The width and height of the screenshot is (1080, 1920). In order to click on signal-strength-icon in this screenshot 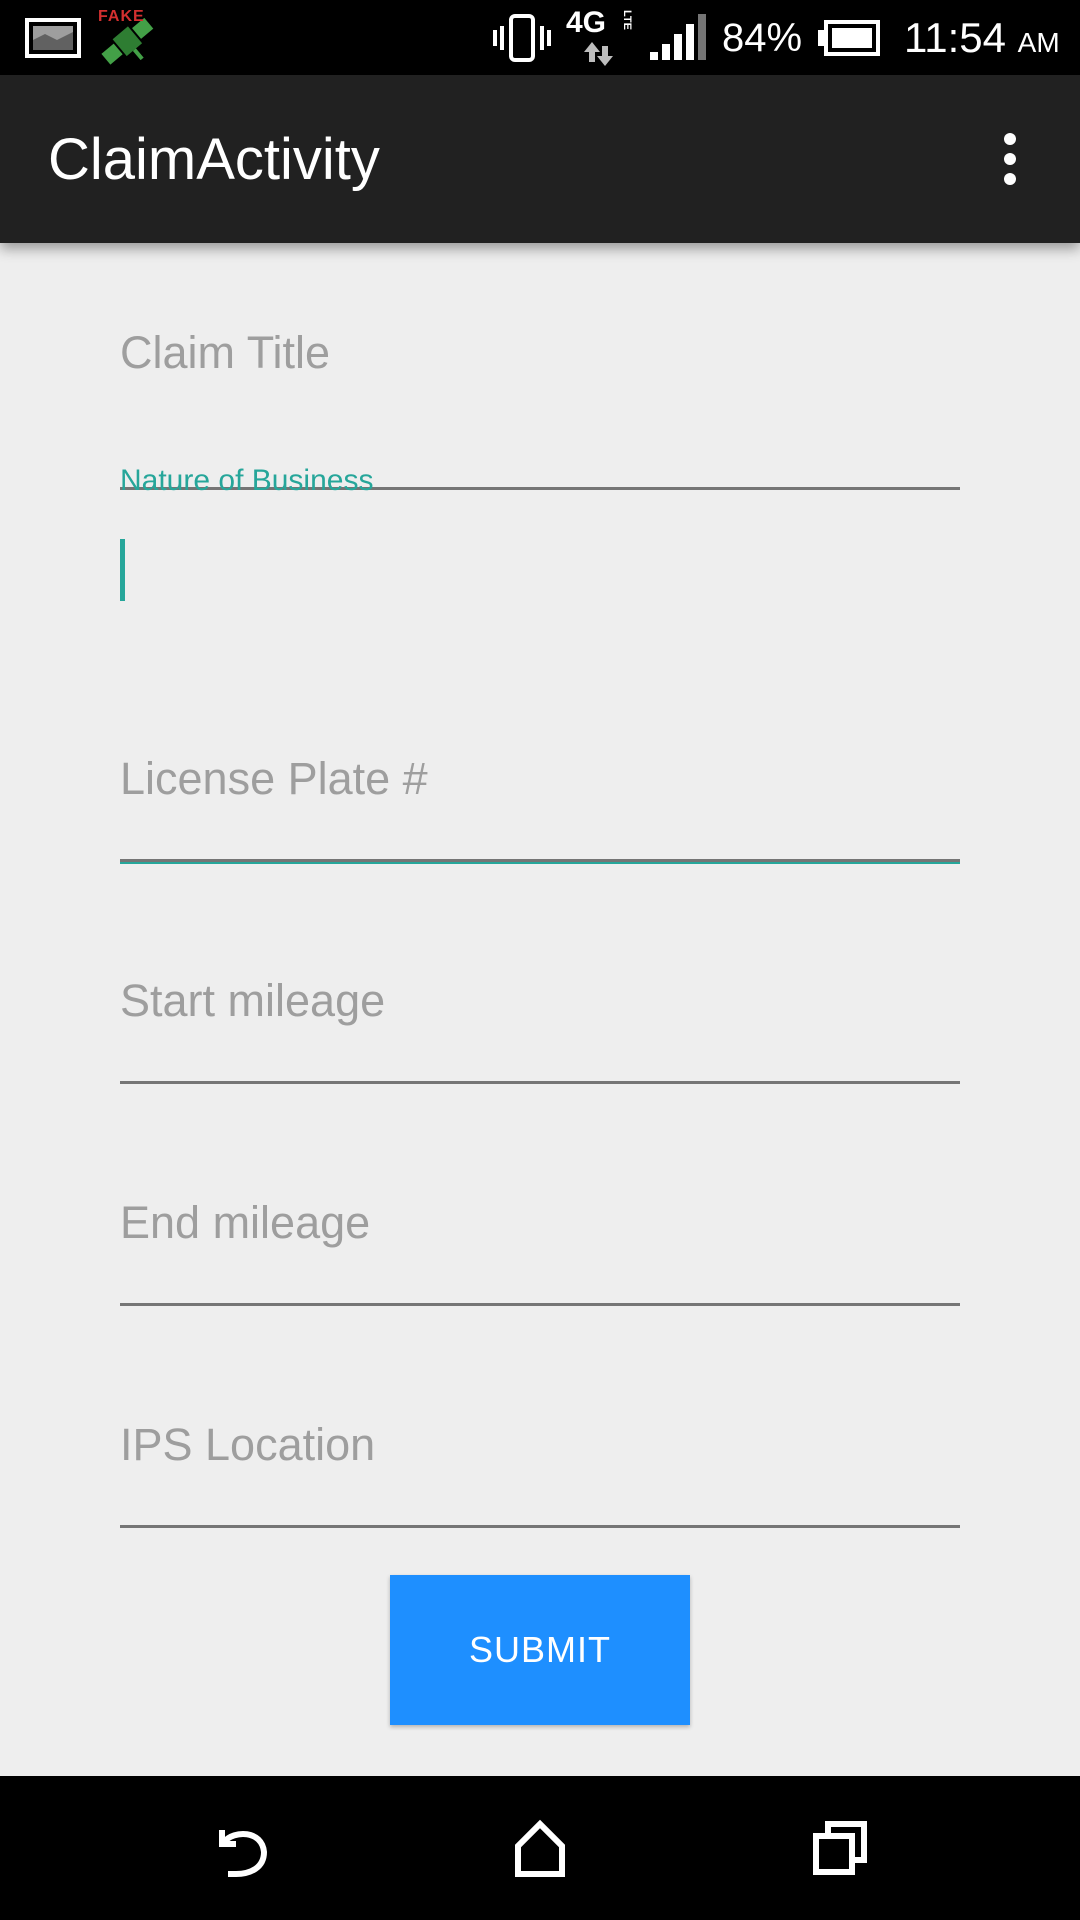, I will do `click(677, 38)`.